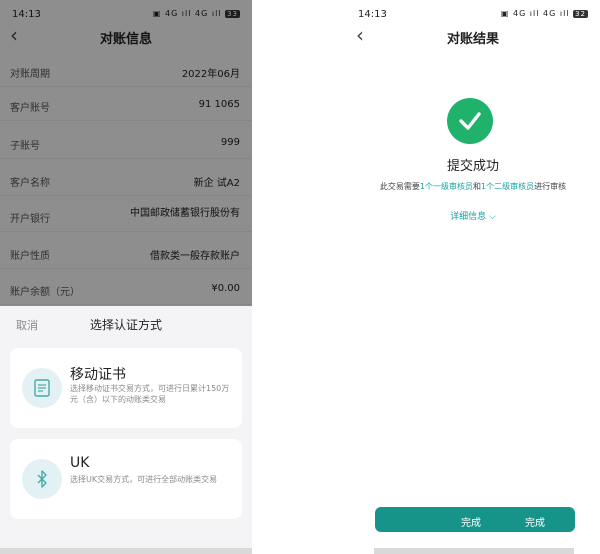  What do you see at coordinates (477, 186) in the screenshot?
I see `note-text: 和` at bounding box center [477, 186].